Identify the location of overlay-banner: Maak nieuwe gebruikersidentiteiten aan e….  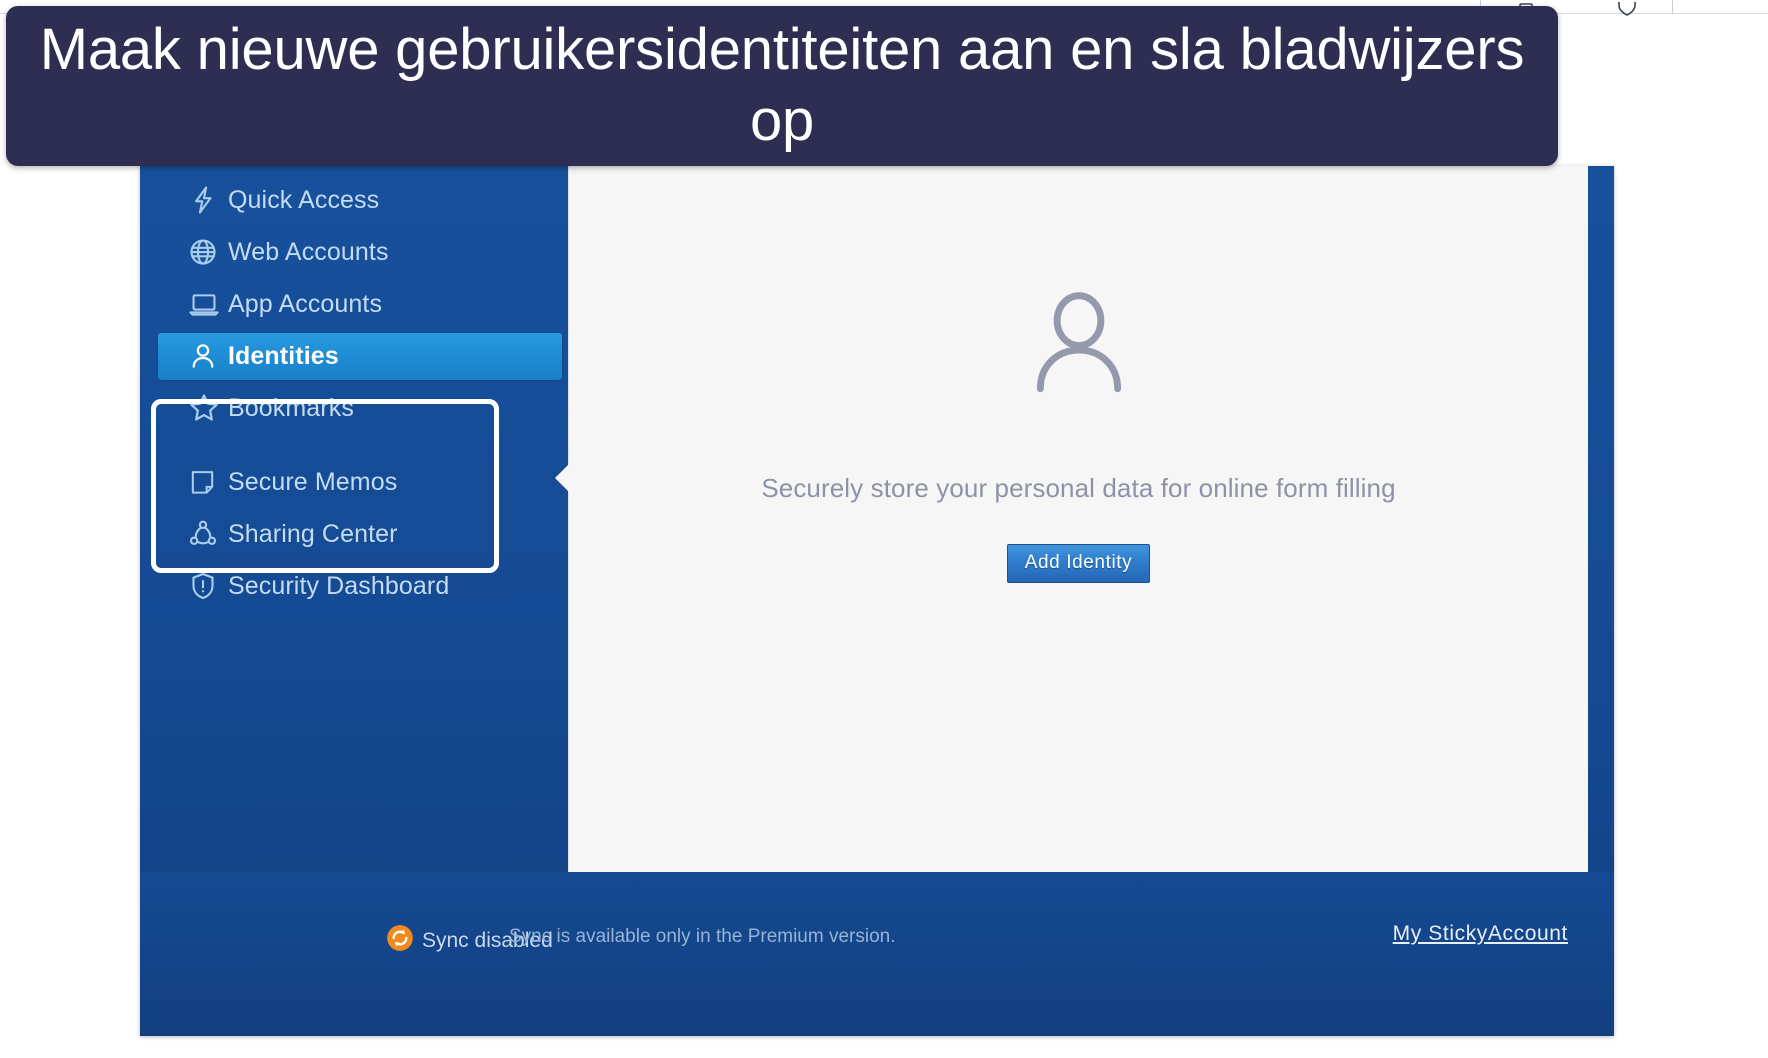
(782, 86).